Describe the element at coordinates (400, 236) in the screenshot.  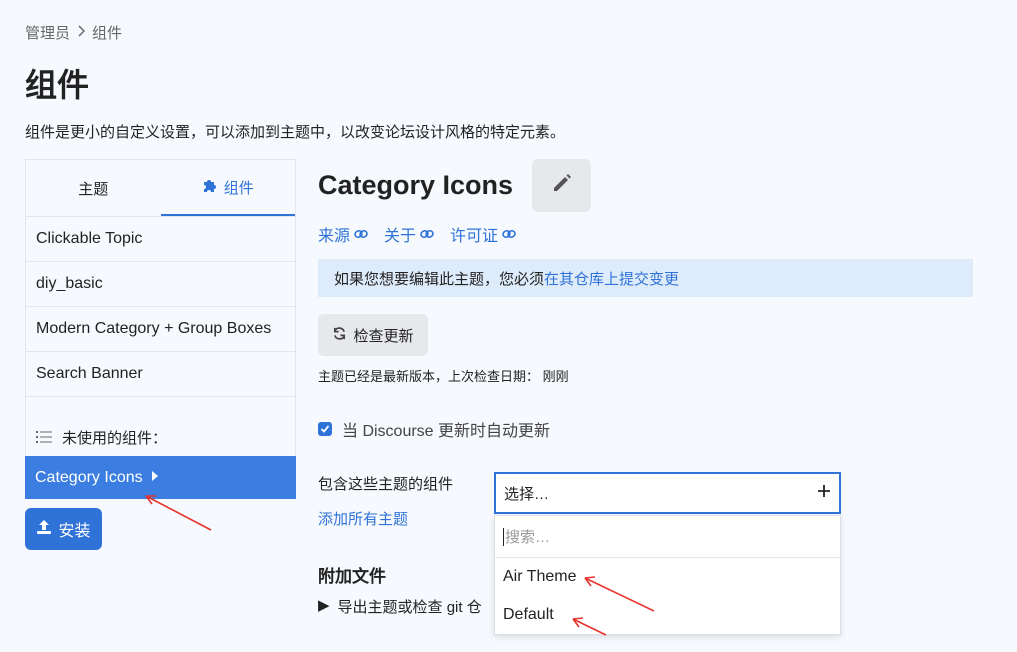
I see `about-link-label: 关于` at that location.